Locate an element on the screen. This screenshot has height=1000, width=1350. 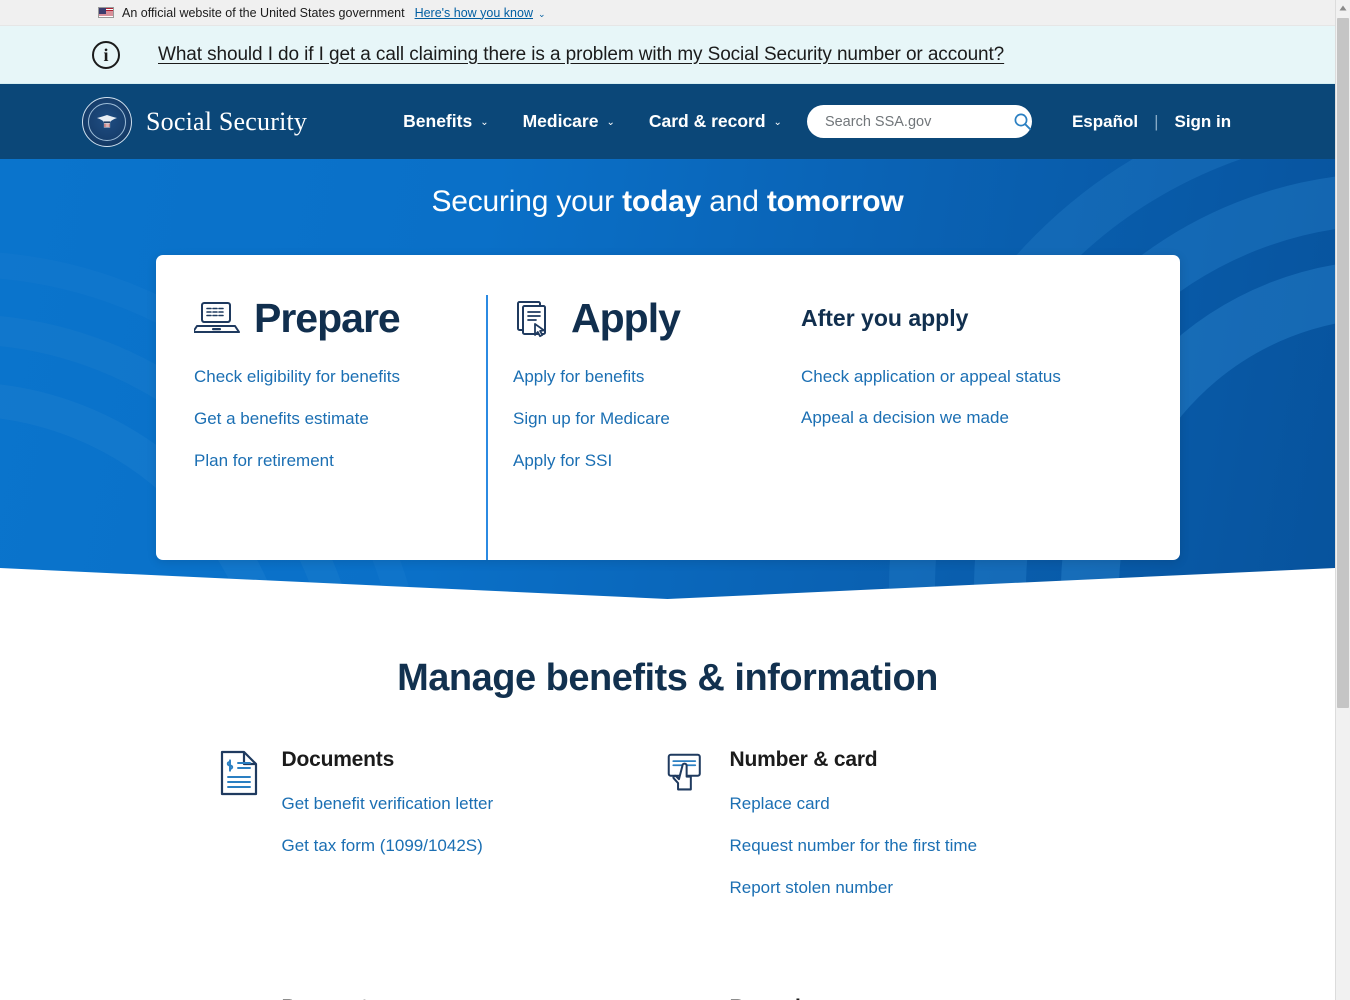
nav-item-medicare: Medicare ⌄ is located at coordinates (569, 121).